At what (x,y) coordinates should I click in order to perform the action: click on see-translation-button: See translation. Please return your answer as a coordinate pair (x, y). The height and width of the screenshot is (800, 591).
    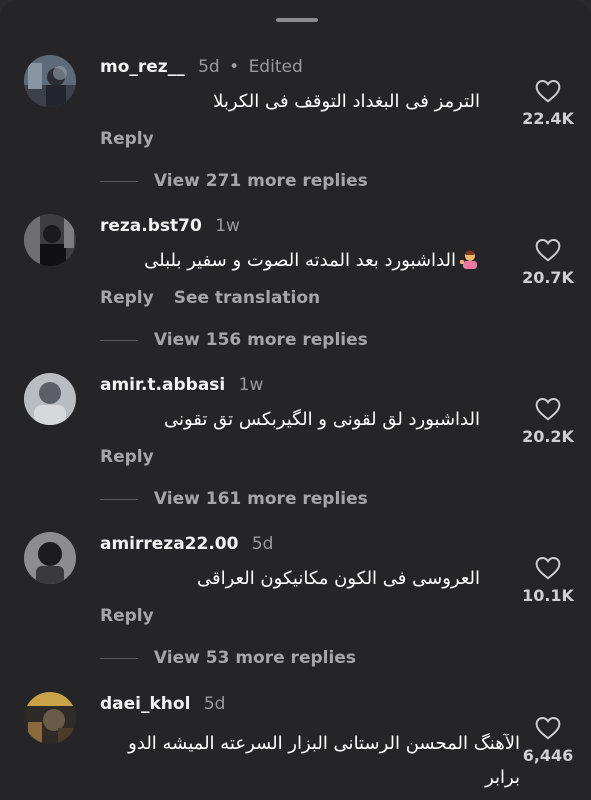
    Looking at the image, I should click on (247, 298).